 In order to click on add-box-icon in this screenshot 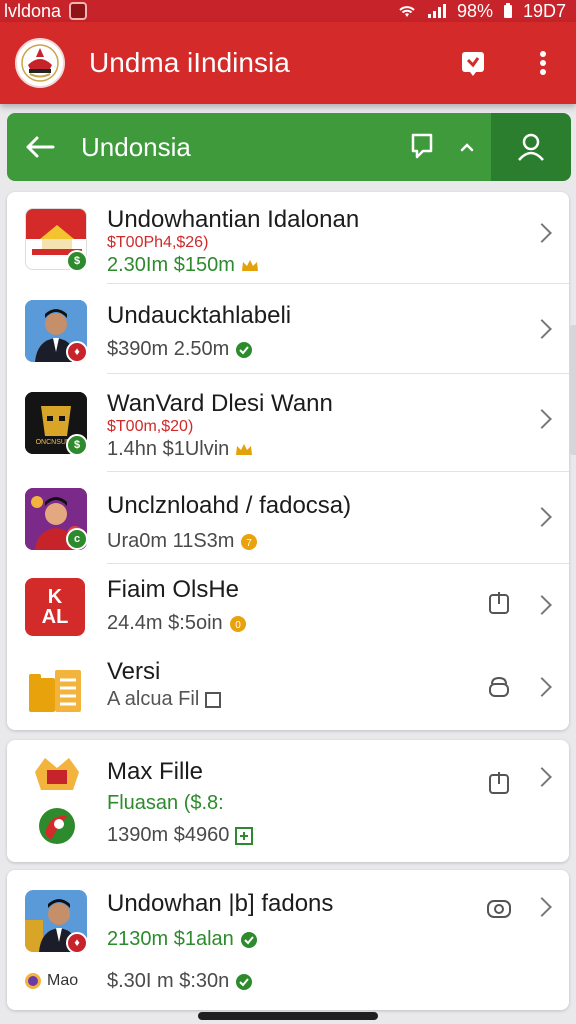, I will do `click(244, 835)`.